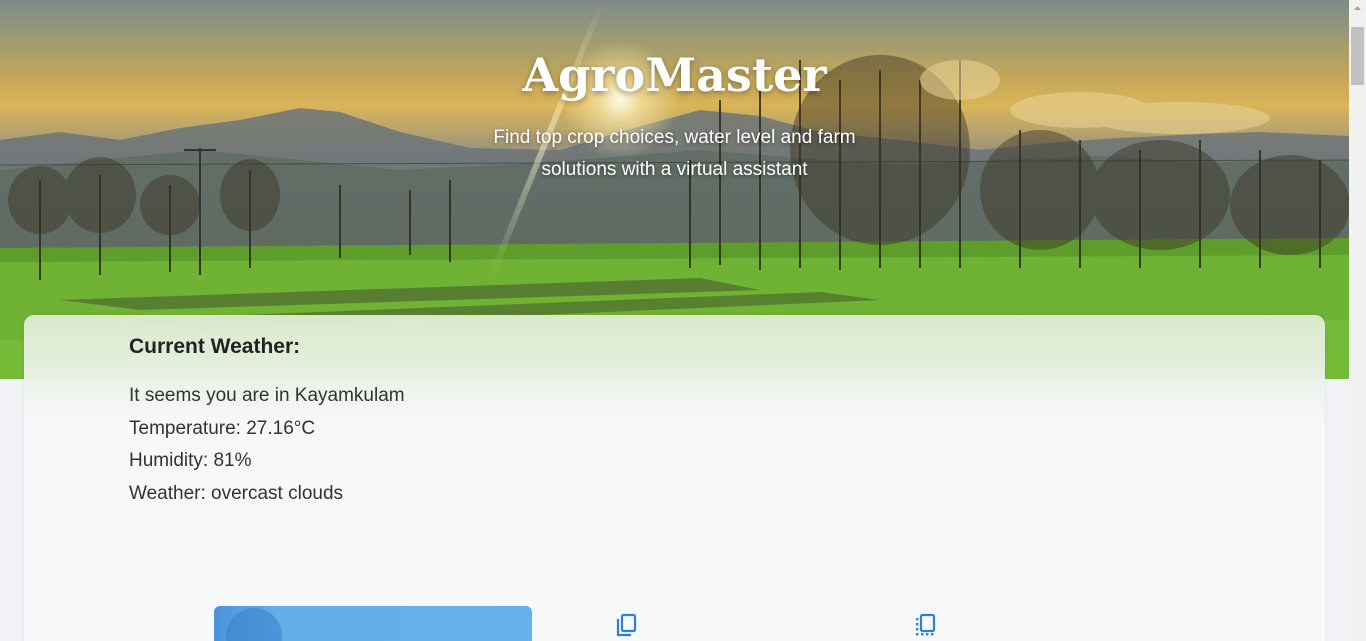 This screenshot has height=641, width=1366. Describe the element at coordinates (215, 346) in the screenshot. I see `weather-heading: Current Weather:` at that location.